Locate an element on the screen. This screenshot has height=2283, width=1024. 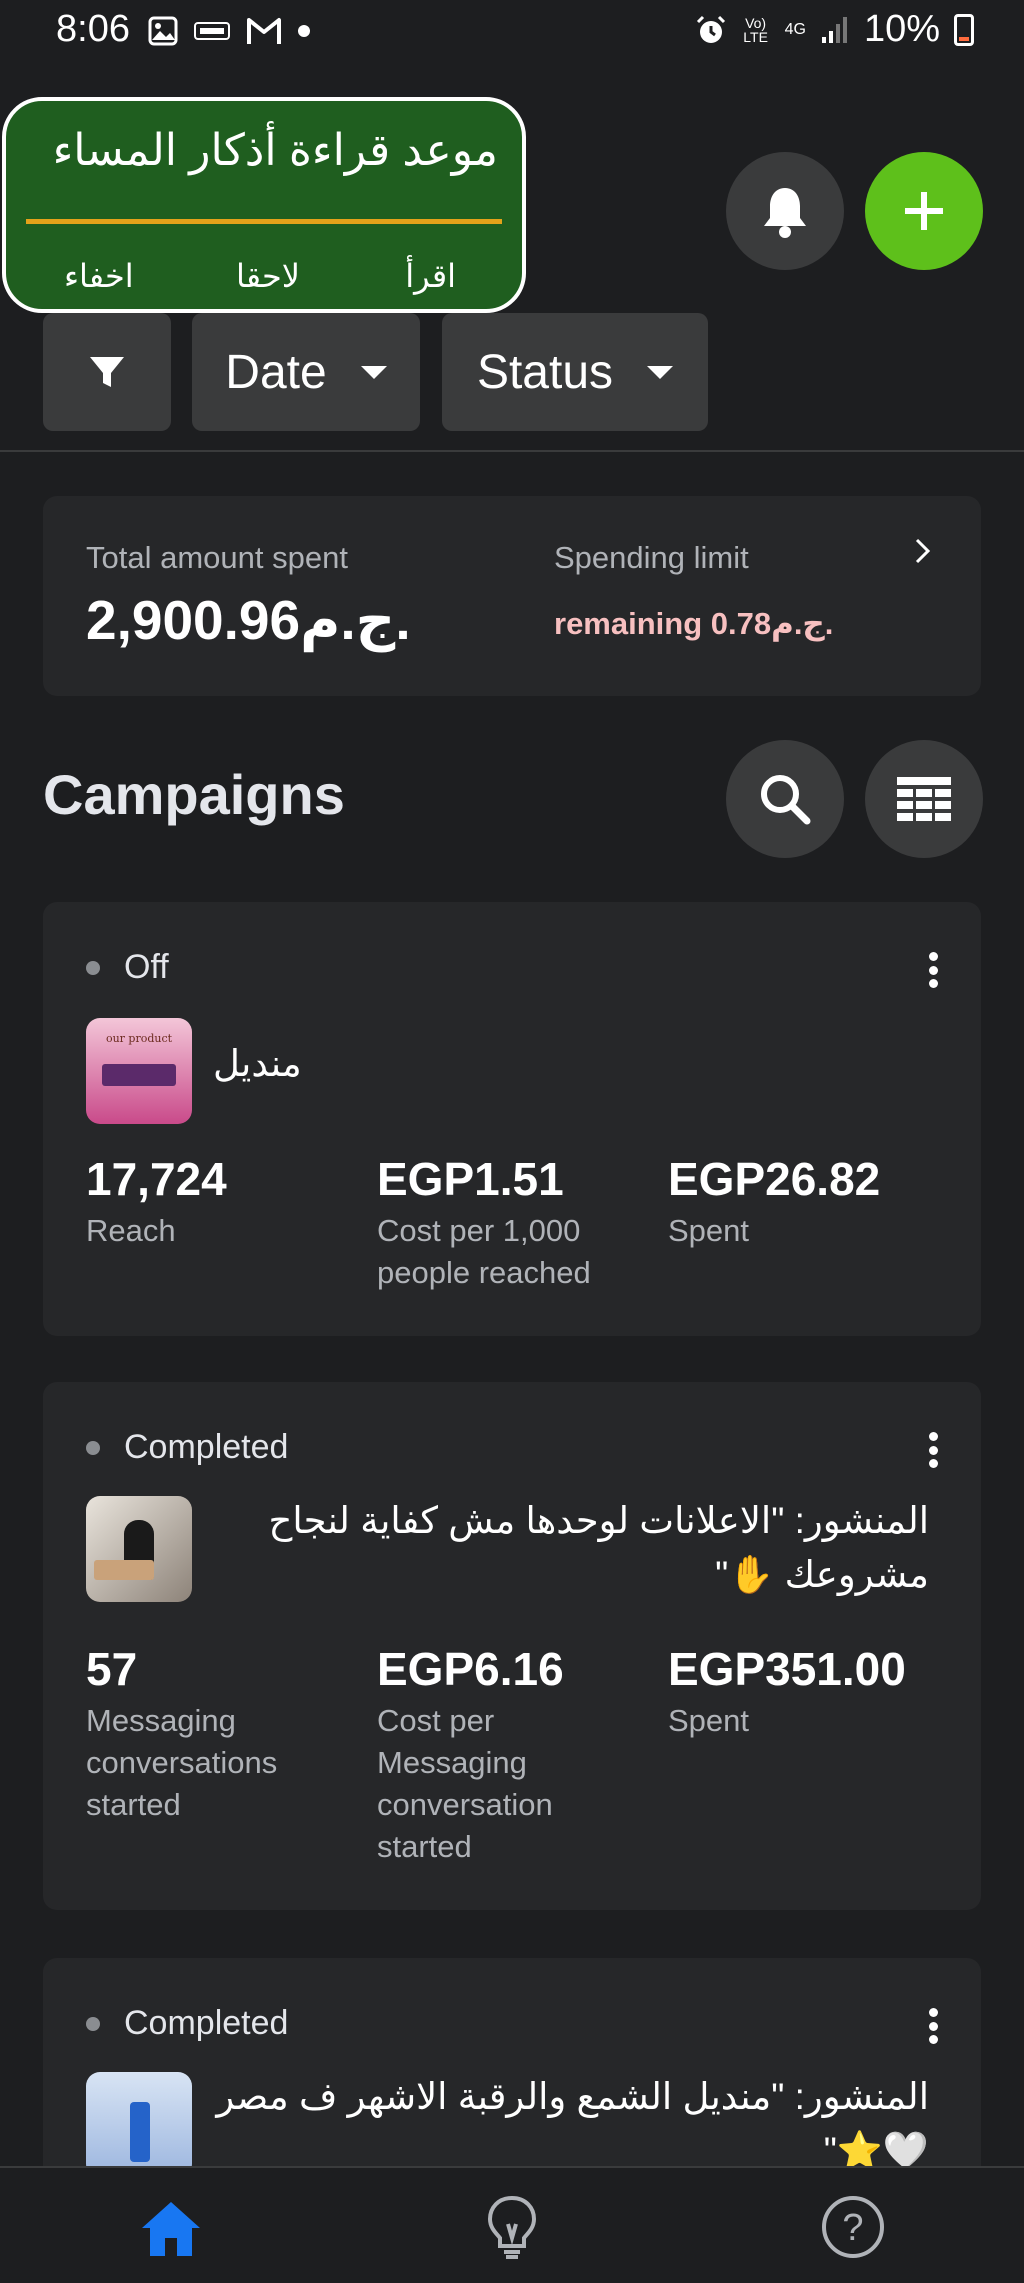
search-icon is located at coordinates (786, 800).